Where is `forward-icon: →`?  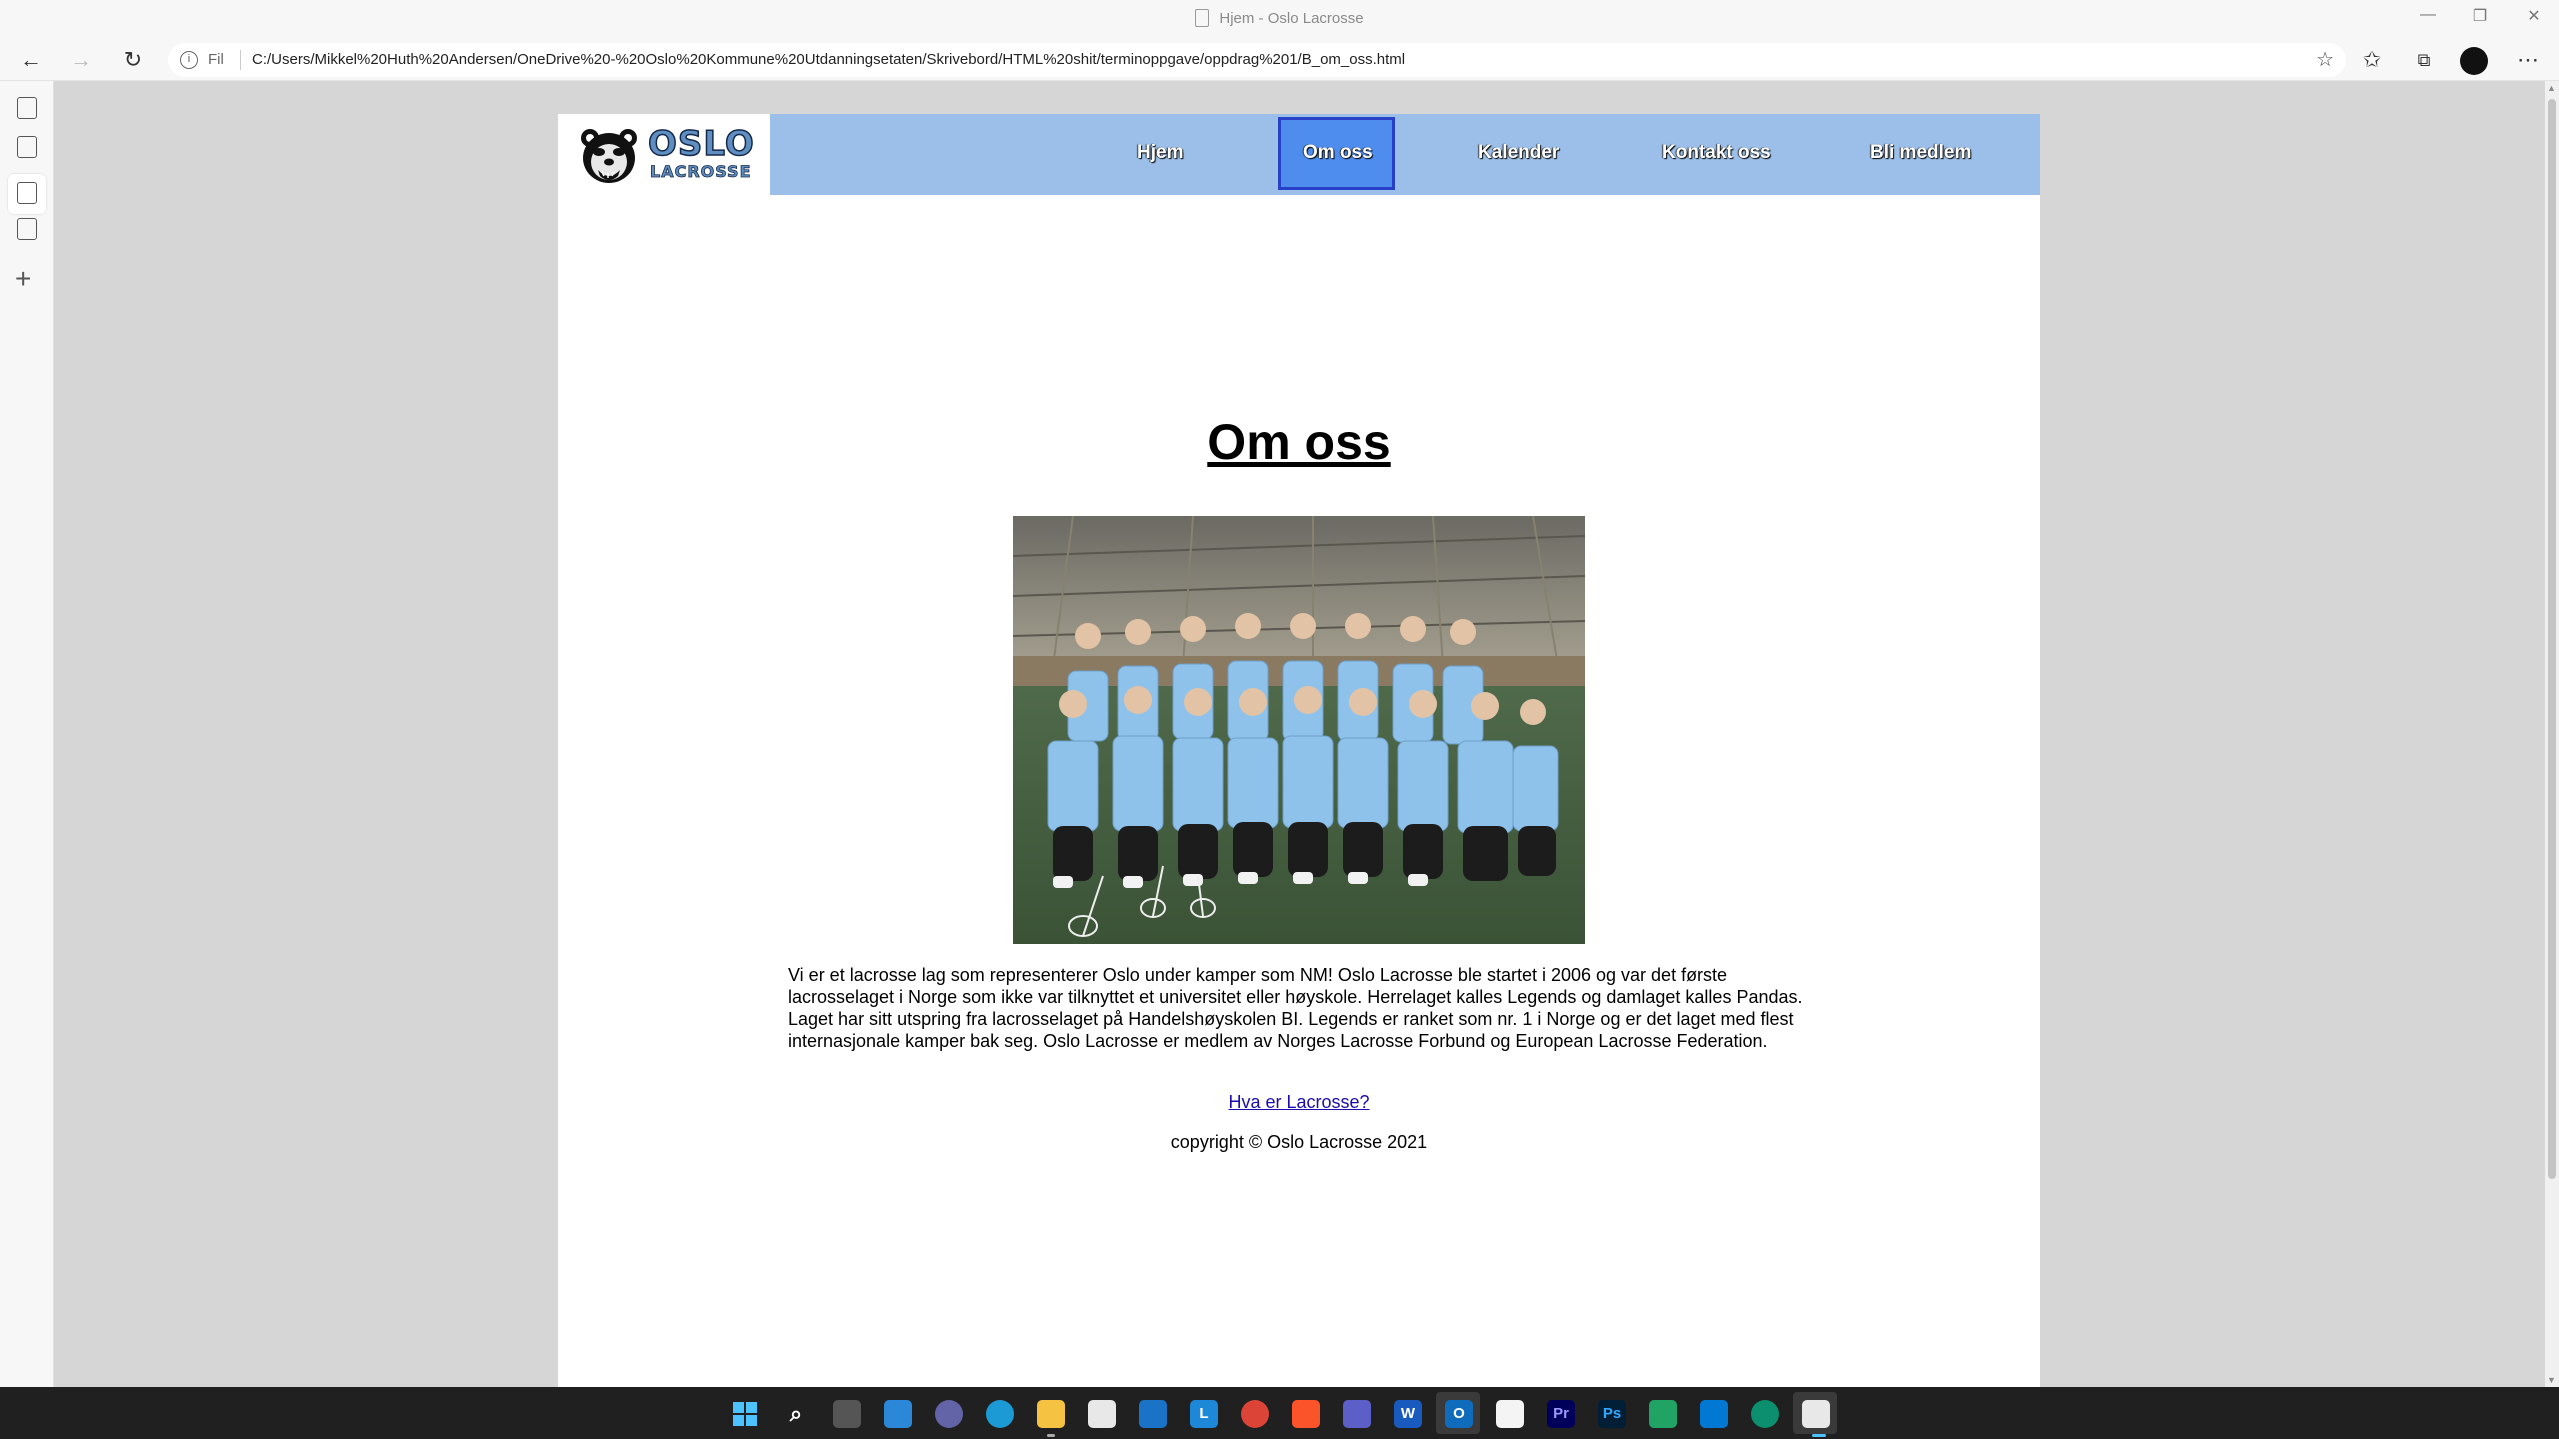 forward-icon: → is located at coordinates (81, 60).